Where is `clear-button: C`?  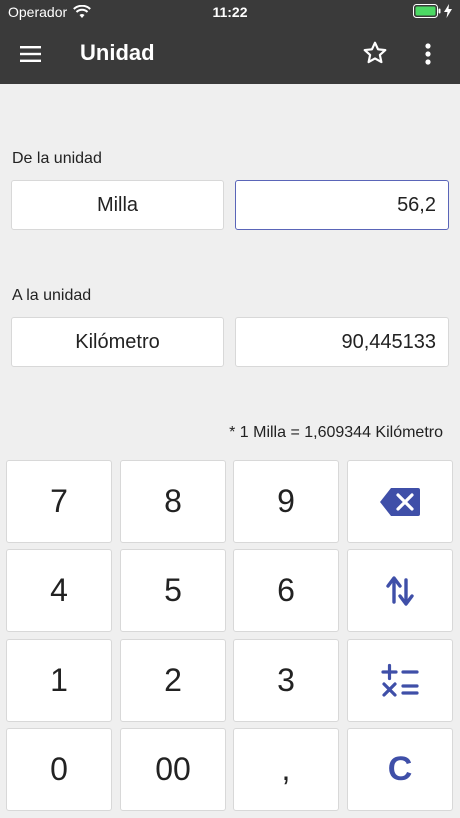
clear-button: C is located at coordinates (400, 769).